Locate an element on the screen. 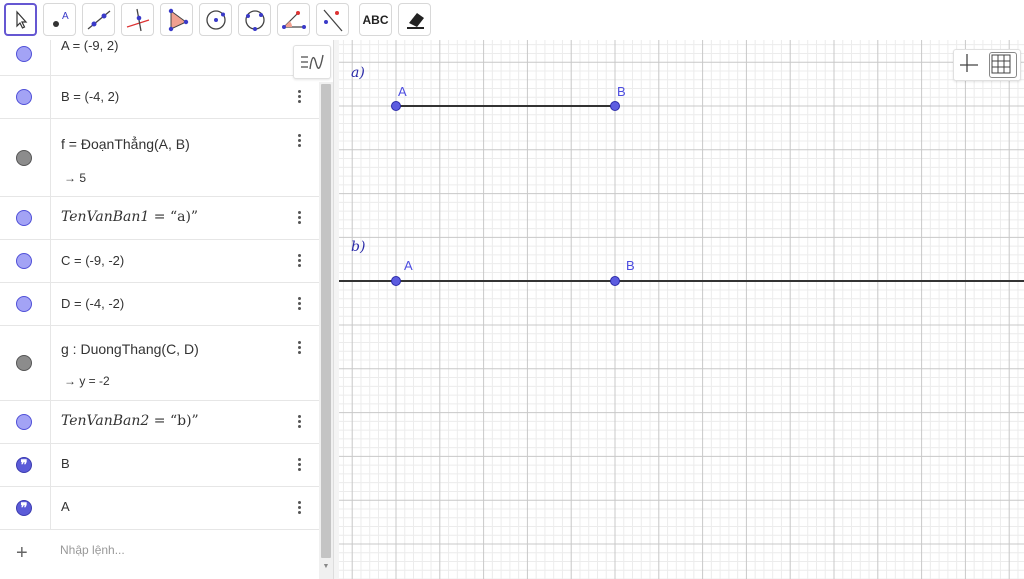  text-object-a: a) is located at coordinates (358, 73).